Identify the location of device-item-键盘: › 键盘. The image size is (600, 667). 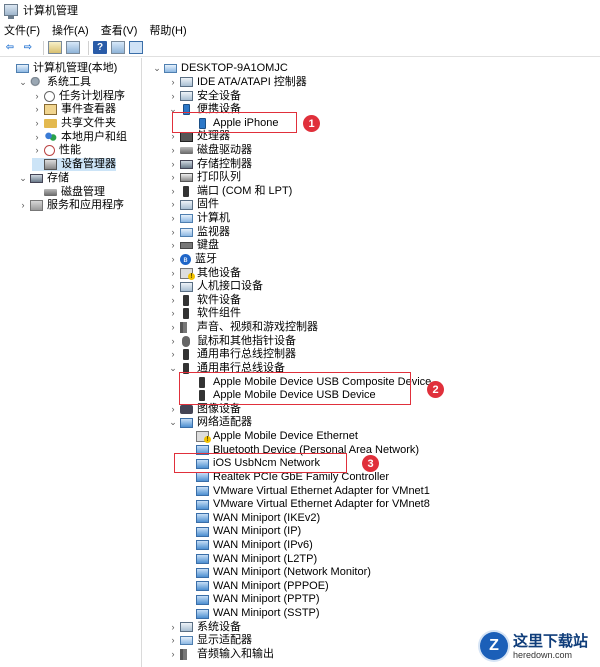
(194, 246).